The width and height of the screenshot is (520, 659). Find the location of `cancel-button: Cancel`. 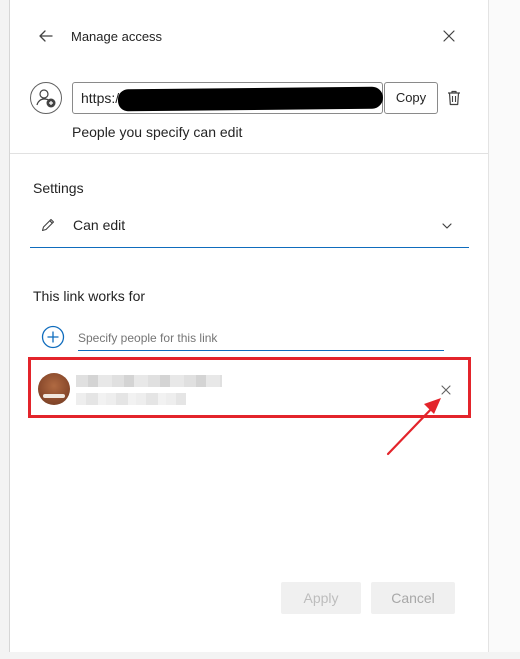

cancel-button: Cancel is located at coordinates (413, 598).